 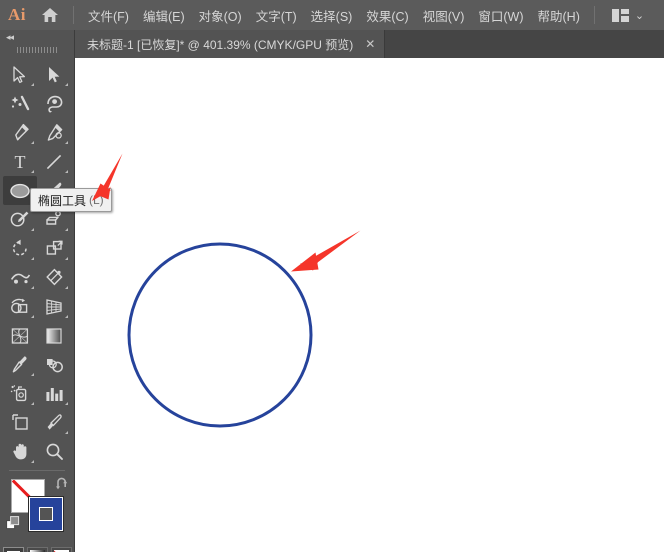 I want to click on app-logo: Ai, so click(x=17, y=14).